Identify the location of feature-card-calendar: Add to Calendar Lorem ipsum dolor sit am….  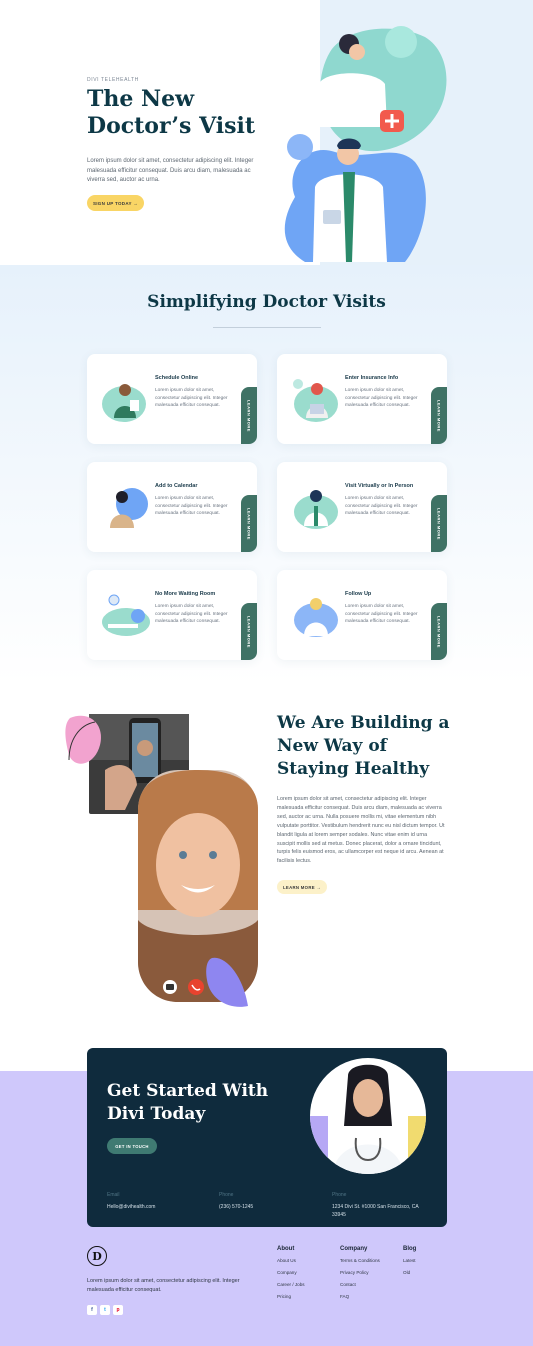
(172, 507).